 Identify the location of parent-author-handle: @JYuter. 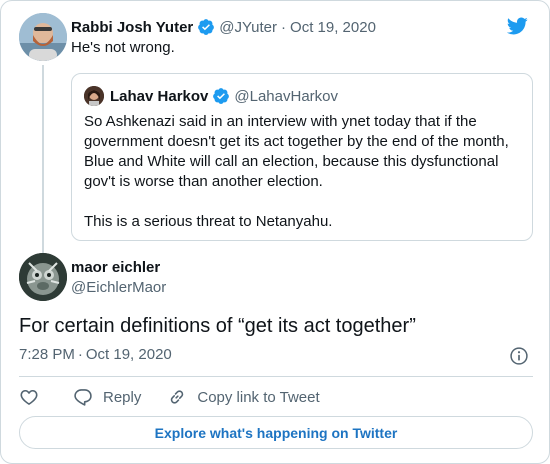
(248, 27).